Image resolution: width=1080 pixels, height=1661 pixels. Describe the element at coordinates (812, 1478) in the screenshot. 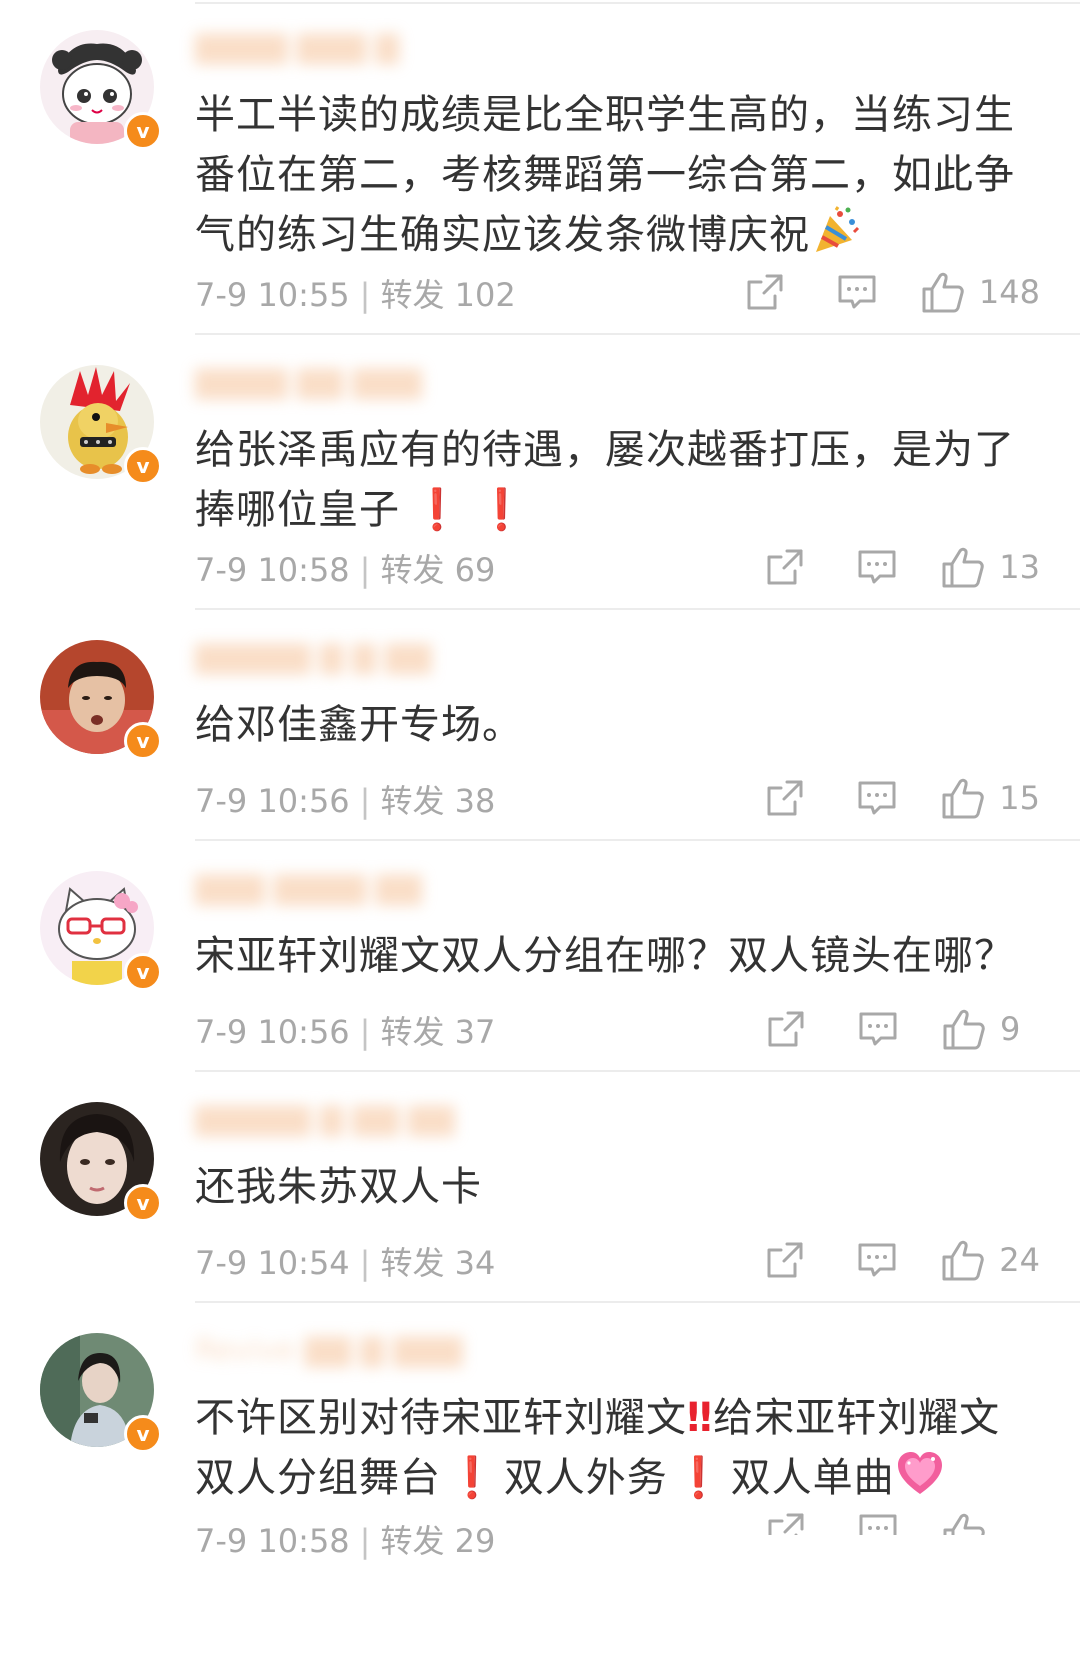

I see `comment-text-part: 双人单曲` at that location.